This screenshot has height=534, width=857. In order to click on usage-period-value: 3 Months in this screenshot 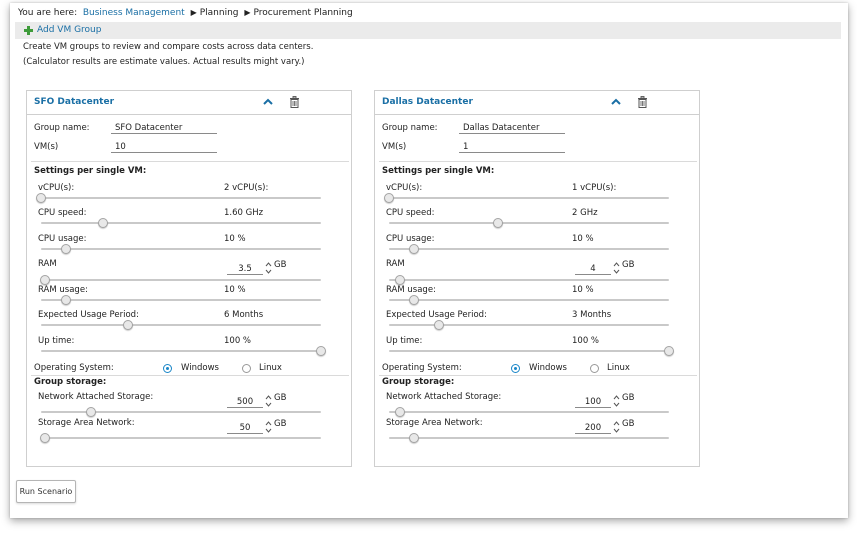, I will do `click(592, 315)`.